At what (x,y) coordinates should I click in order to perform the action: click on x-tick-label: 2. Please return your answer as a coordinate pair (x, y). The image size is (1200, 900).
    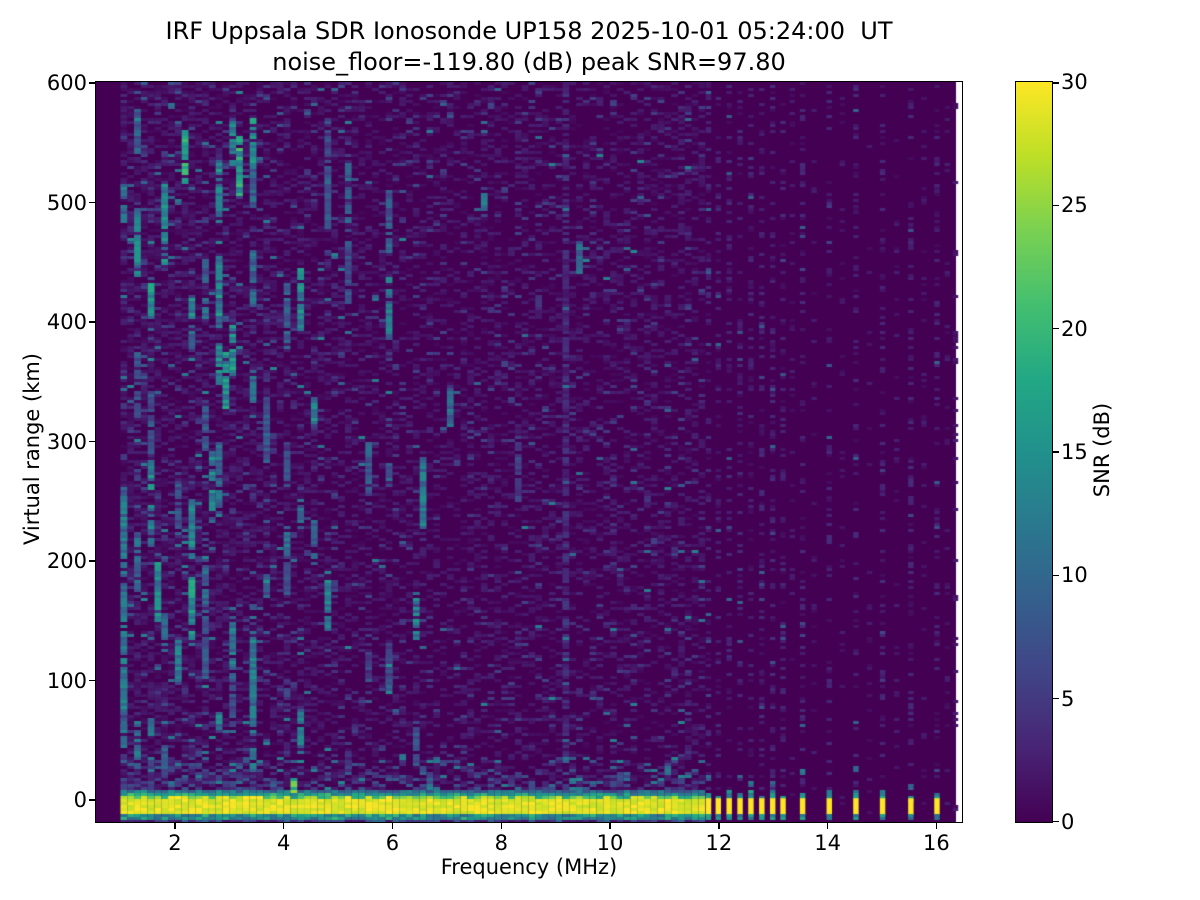
    Looking at the image, I should click on (175, 843).